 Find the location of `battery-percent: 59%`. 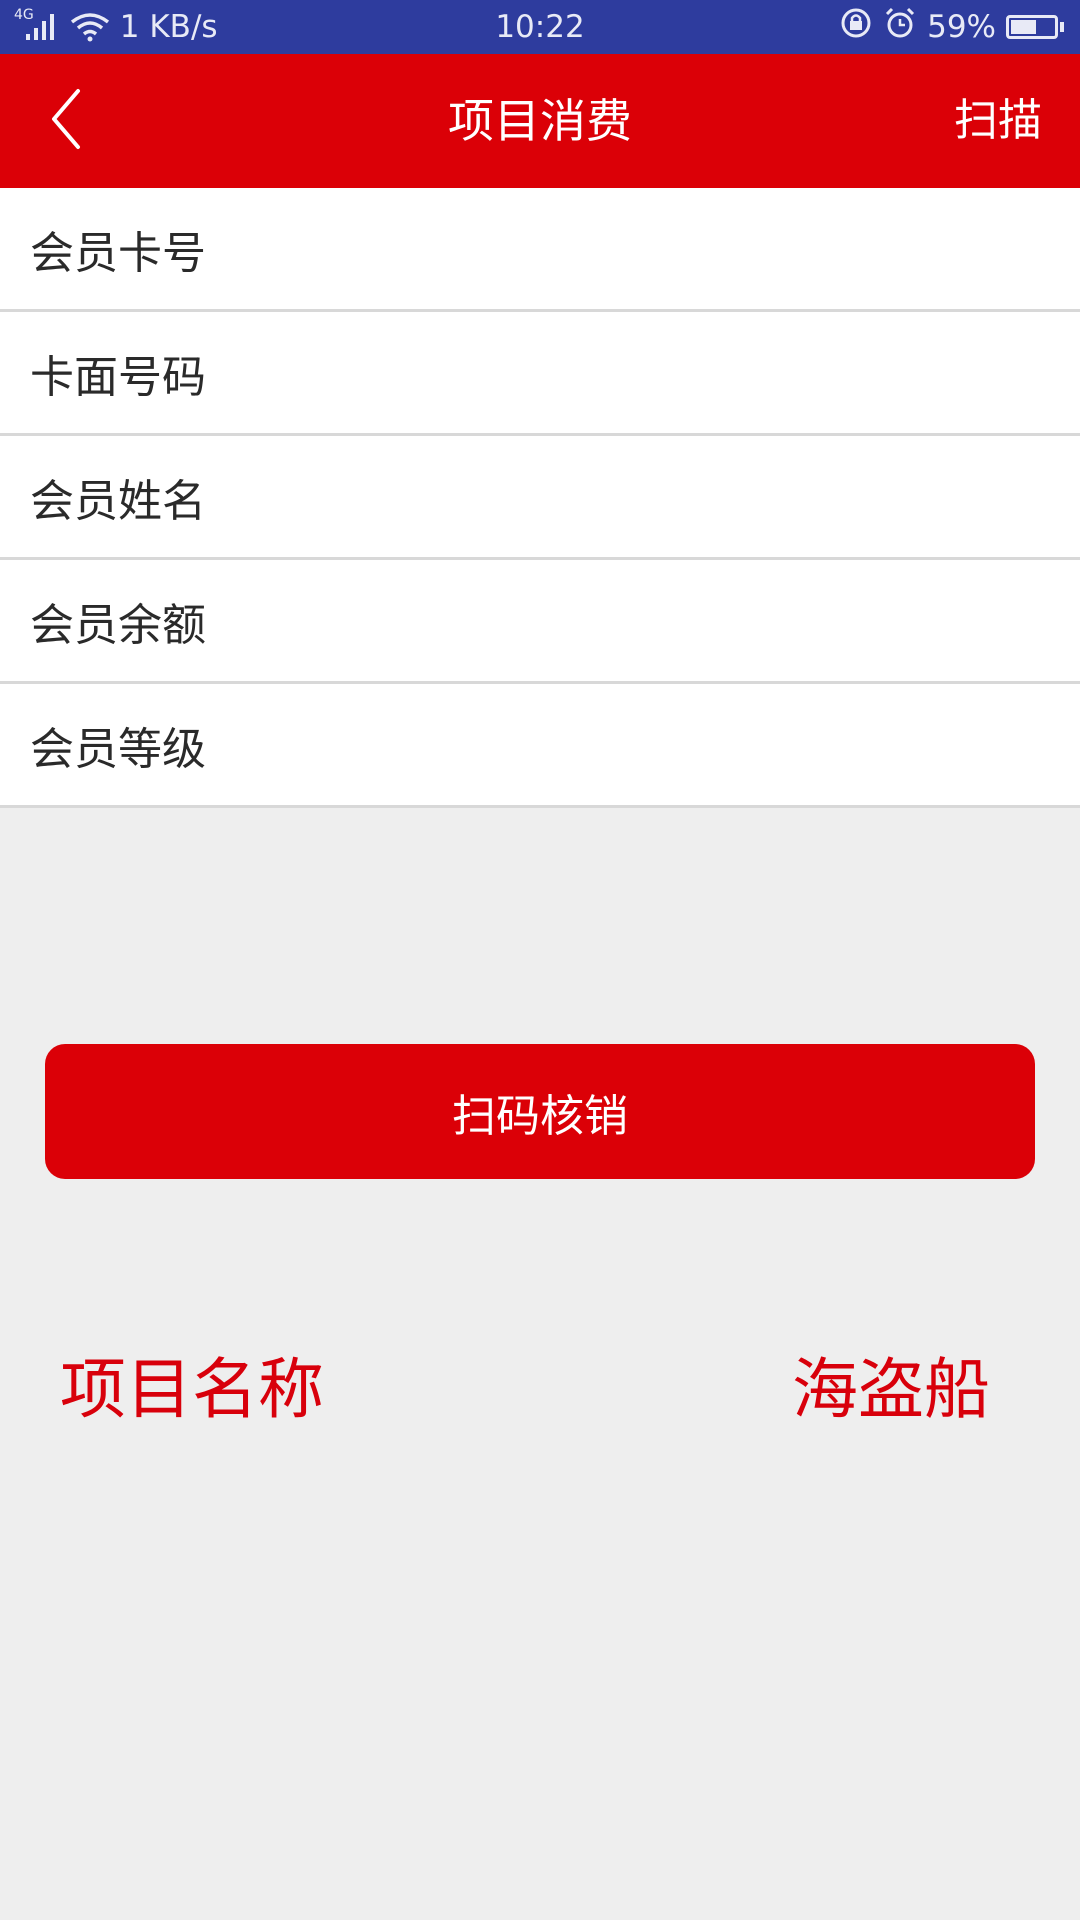

battery-percent: 59% is located at coordinates (961, 27).